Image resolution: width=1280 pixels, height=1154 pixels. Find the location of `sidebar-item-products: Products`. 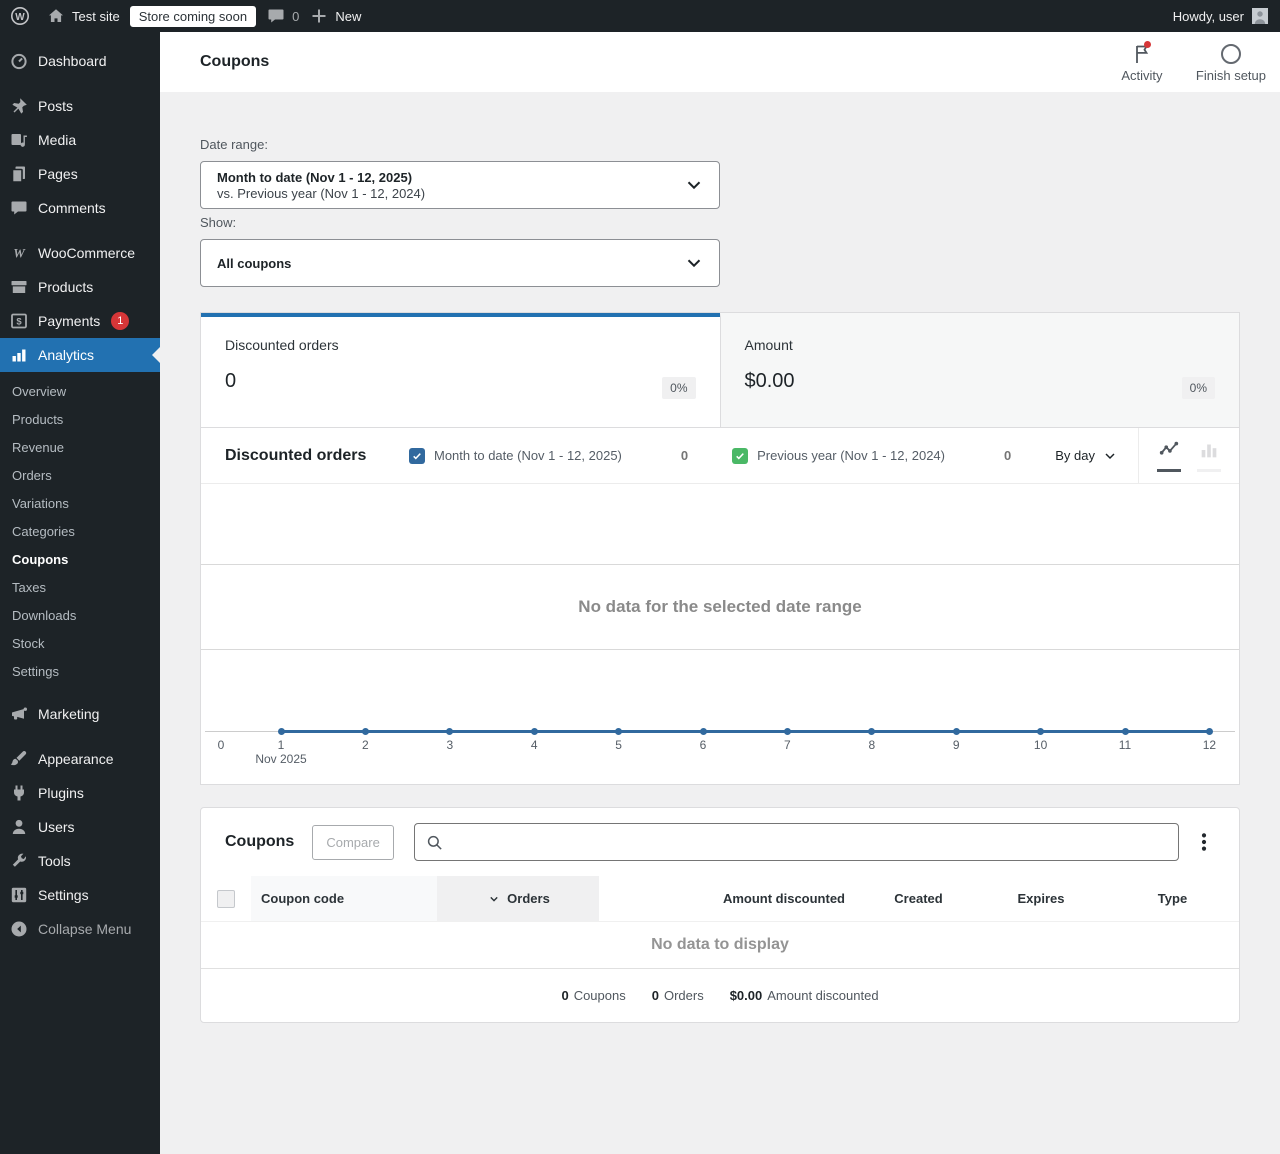

sidebar-item-products: Products is located at coordinates (80, 287).